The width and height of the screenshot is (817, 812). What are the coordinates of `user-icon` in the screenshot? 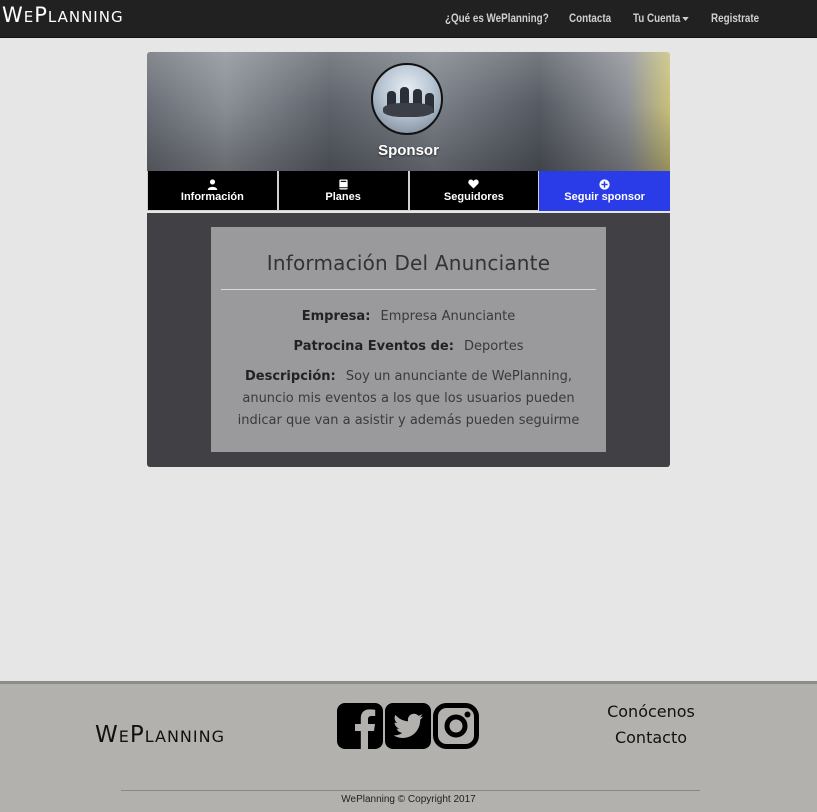 It's located at (212, 184).